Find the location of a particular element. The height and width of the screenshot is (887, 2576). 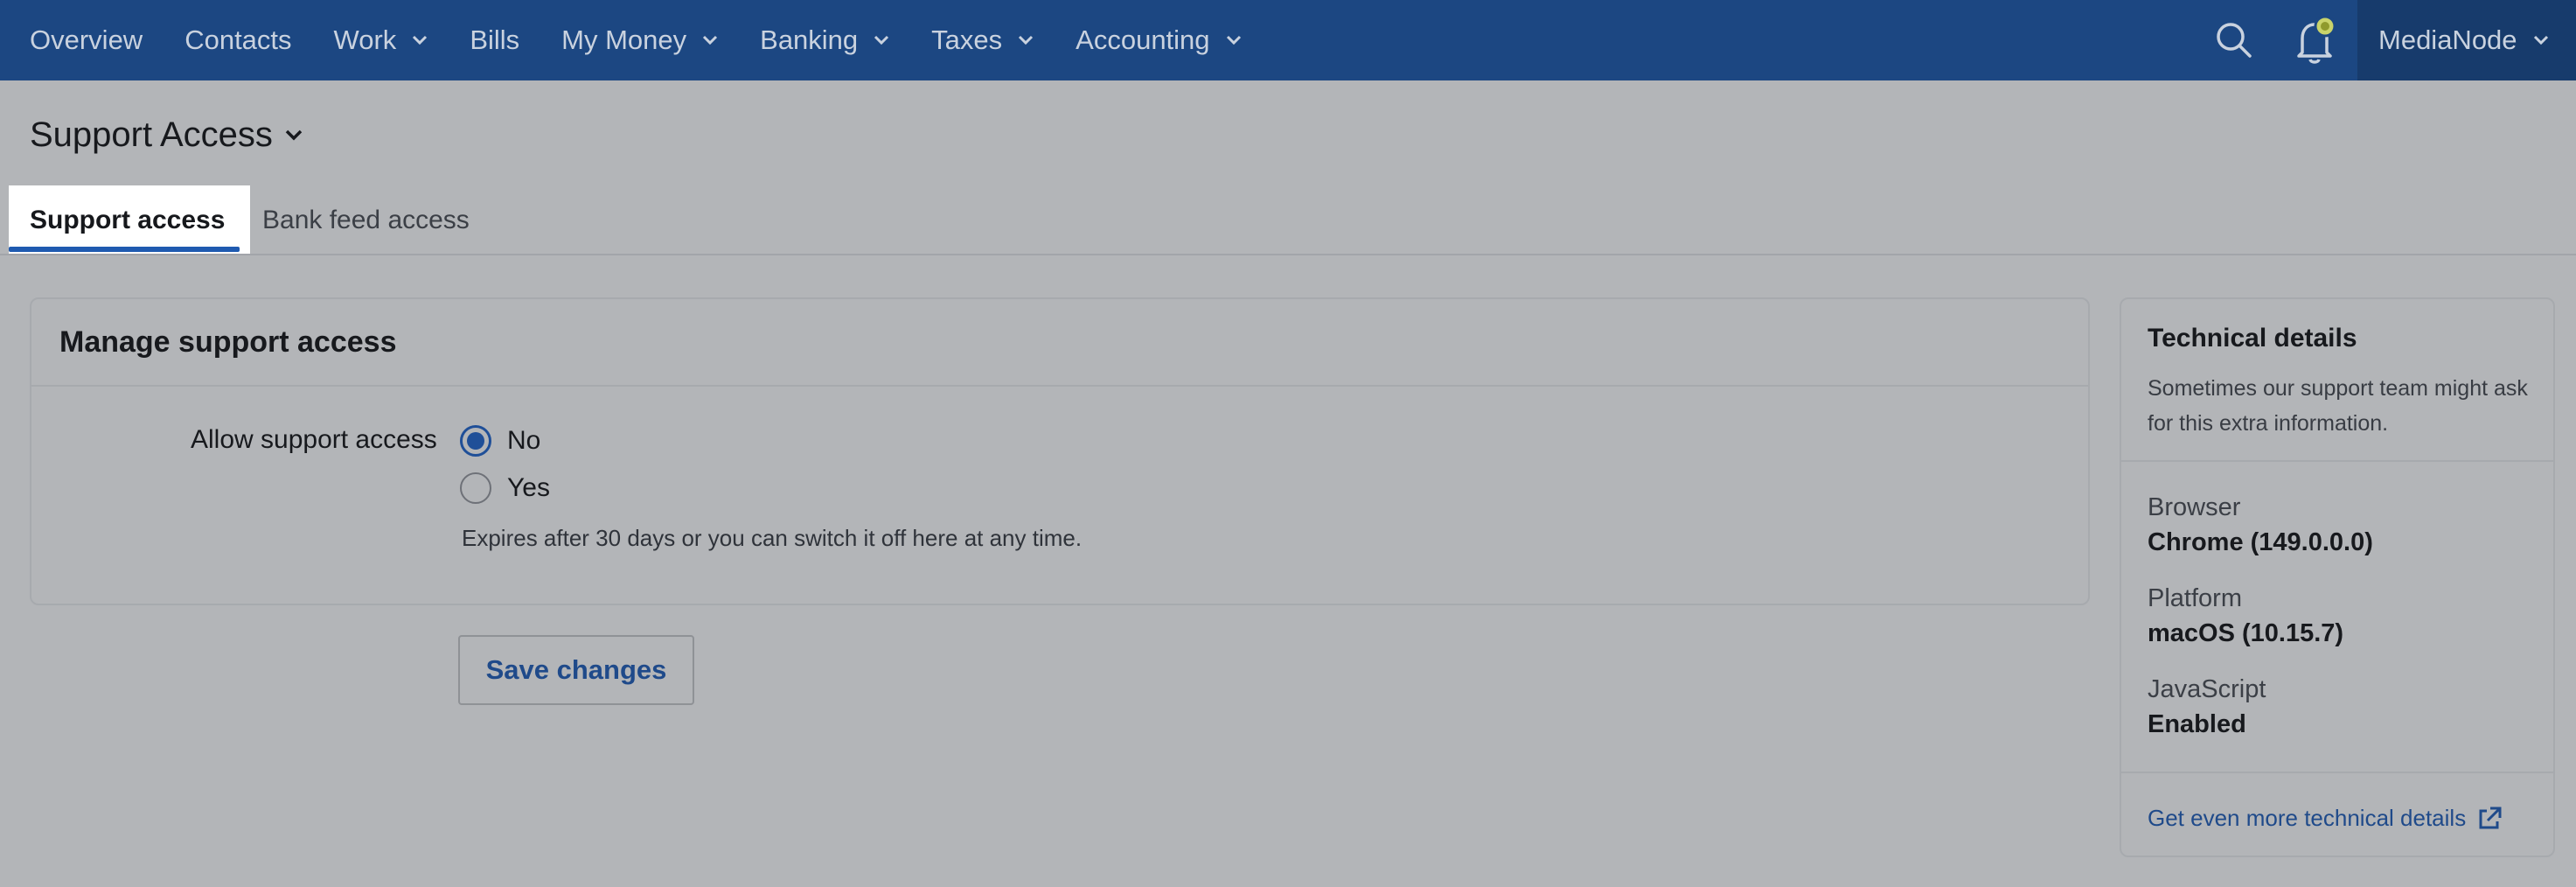

search-icon is located at coordinates (2234, 40).